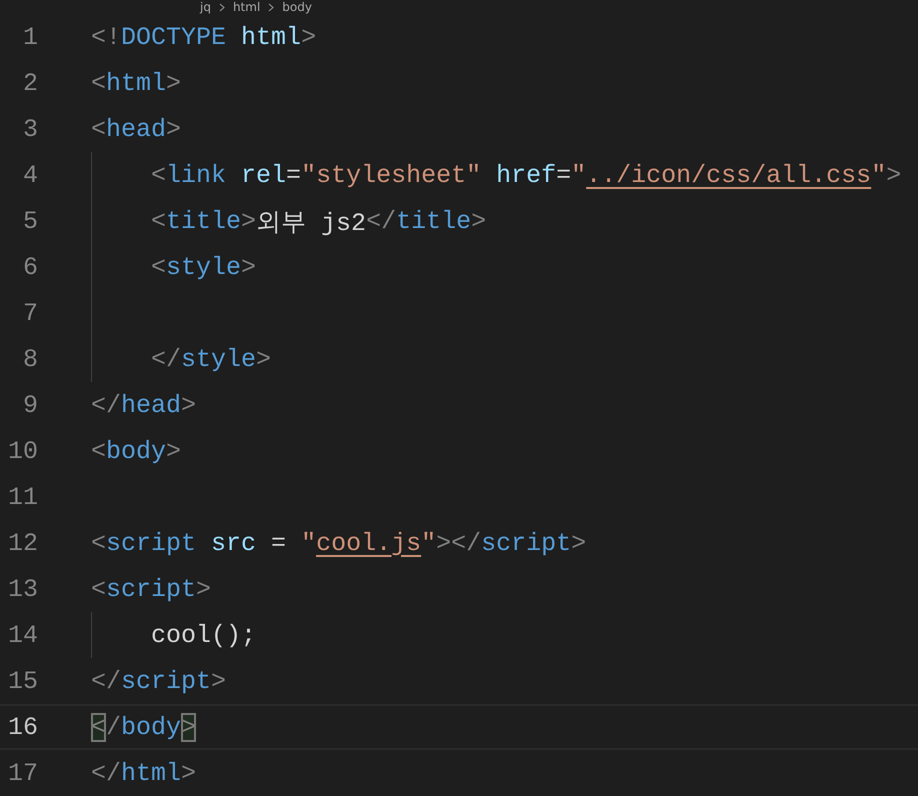 The height and width of the screenshot is (796, 918). I want to click on line-number: 7, so click(30, 313).